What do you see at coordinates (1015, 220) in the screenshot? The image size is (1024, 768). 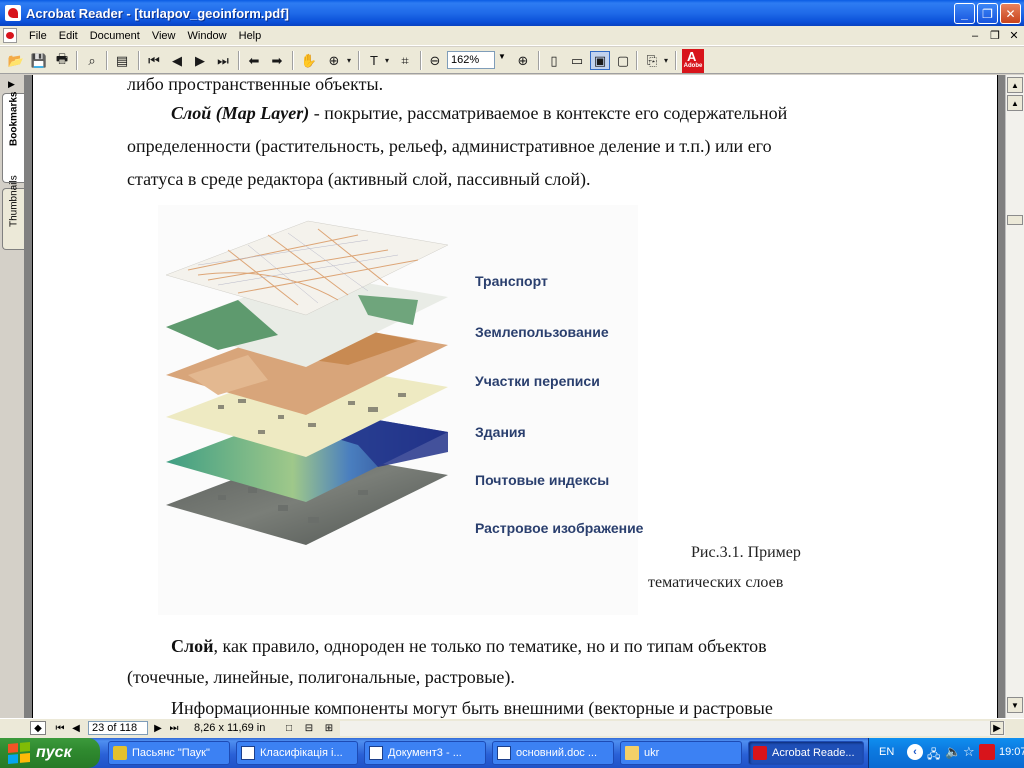 I see `scrollbar-thumb` at bounding box center [1015, 220].